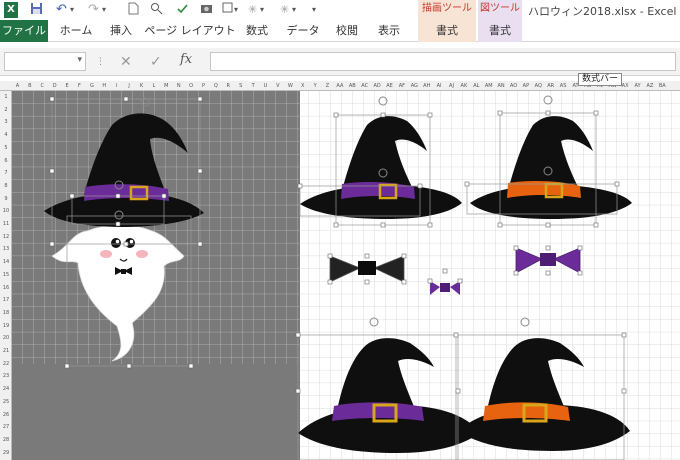 This screenshot has height=460, width=680. Describe the element at coordinates (156, 62) in the screenshot. I see `enter-formula-icon: ✓` at that location.